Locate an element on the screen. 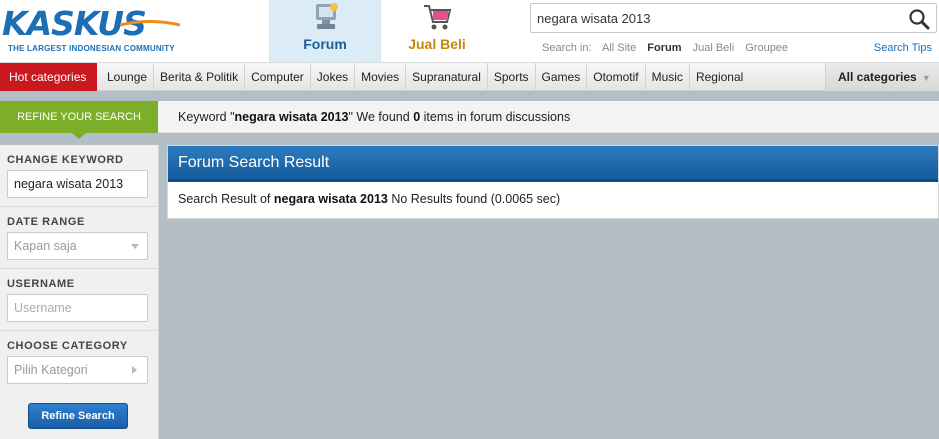 This screenshot has width=939, height=439. choose-category-label: CHOOSE CATEGORY is located at coordinates (67, 346).